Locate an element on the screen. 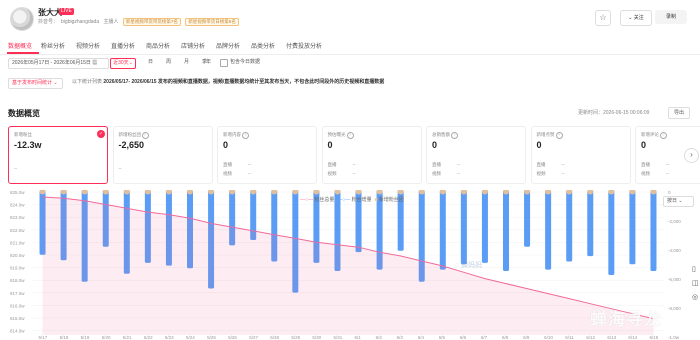 This screenshot has height=340, width=700. tab-brand: 品牌分析 is located at coordinates (228, 45).